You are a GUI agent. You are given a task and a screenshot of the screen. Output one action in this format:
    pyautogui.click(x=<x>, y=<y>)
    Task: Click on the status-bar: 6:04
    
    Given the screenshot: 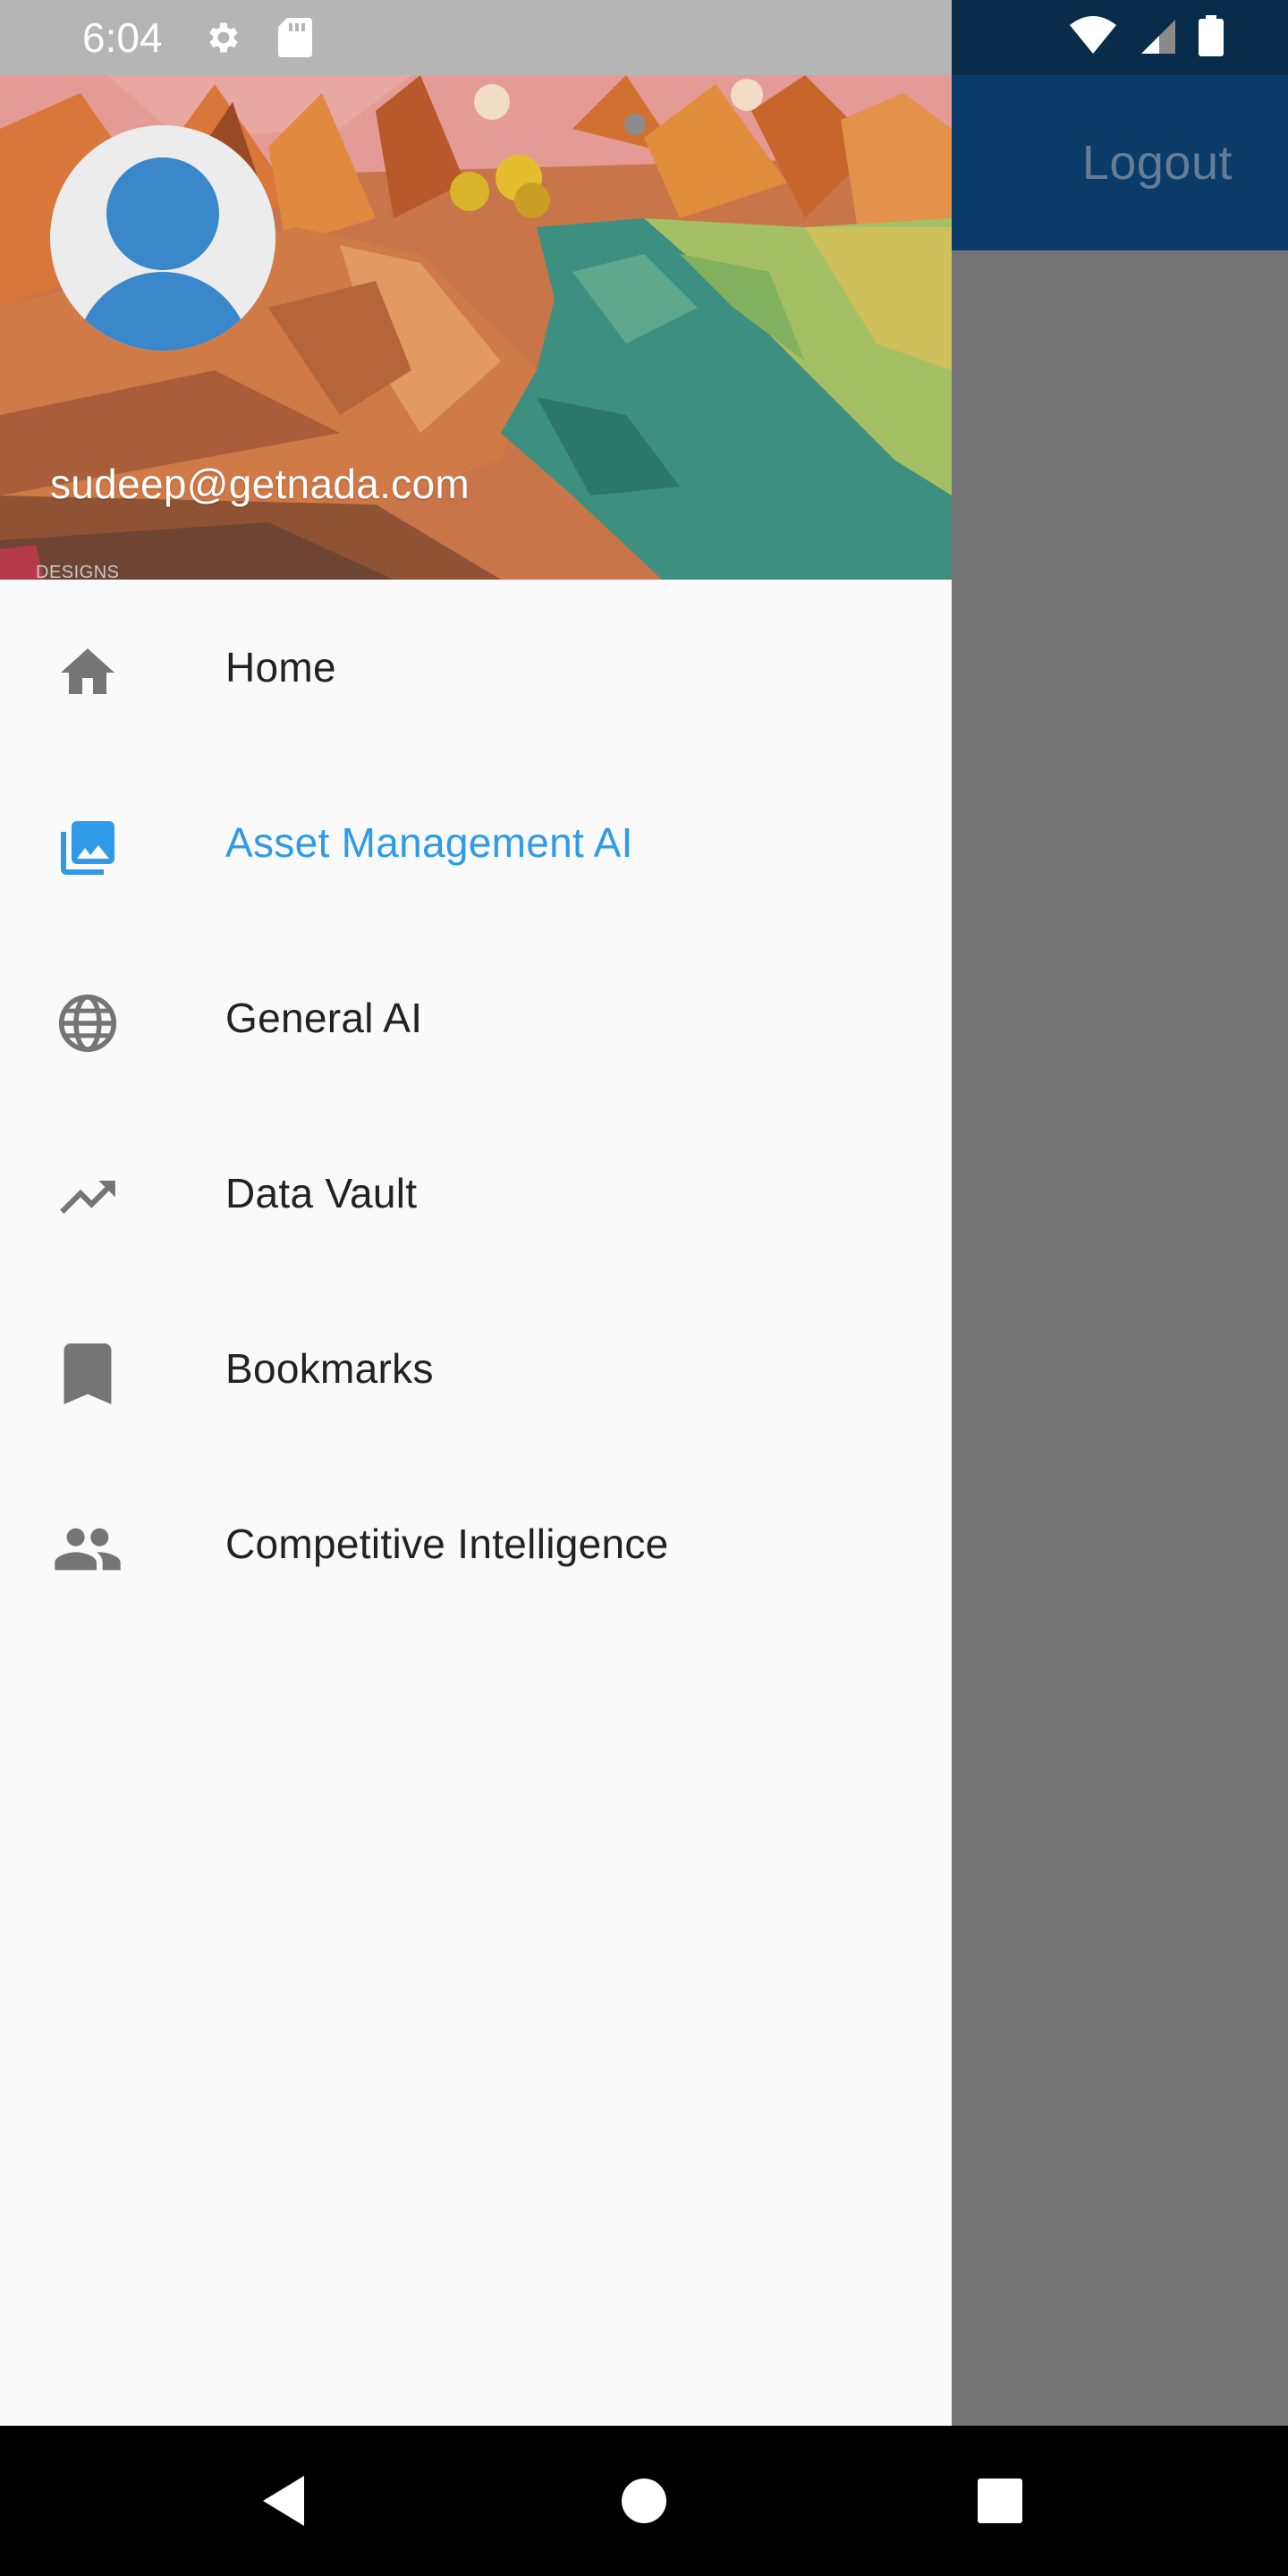 What is the action you would take?
    pyautogui.click(x=476, y=37)
    